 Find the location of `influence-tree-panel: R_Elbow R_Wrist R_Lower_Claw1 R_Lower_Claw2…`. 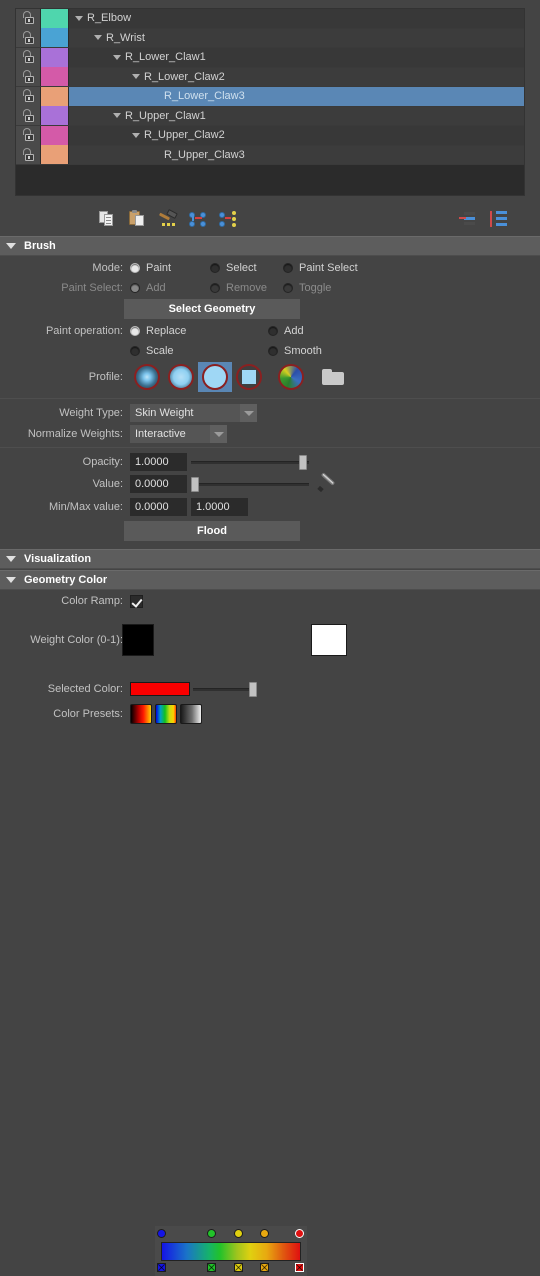

influence-tree-panel: R_Elbow R_Wrist R_Lower_Claw1 R_Lower_Claw2… is located at coordinates (270, 102).